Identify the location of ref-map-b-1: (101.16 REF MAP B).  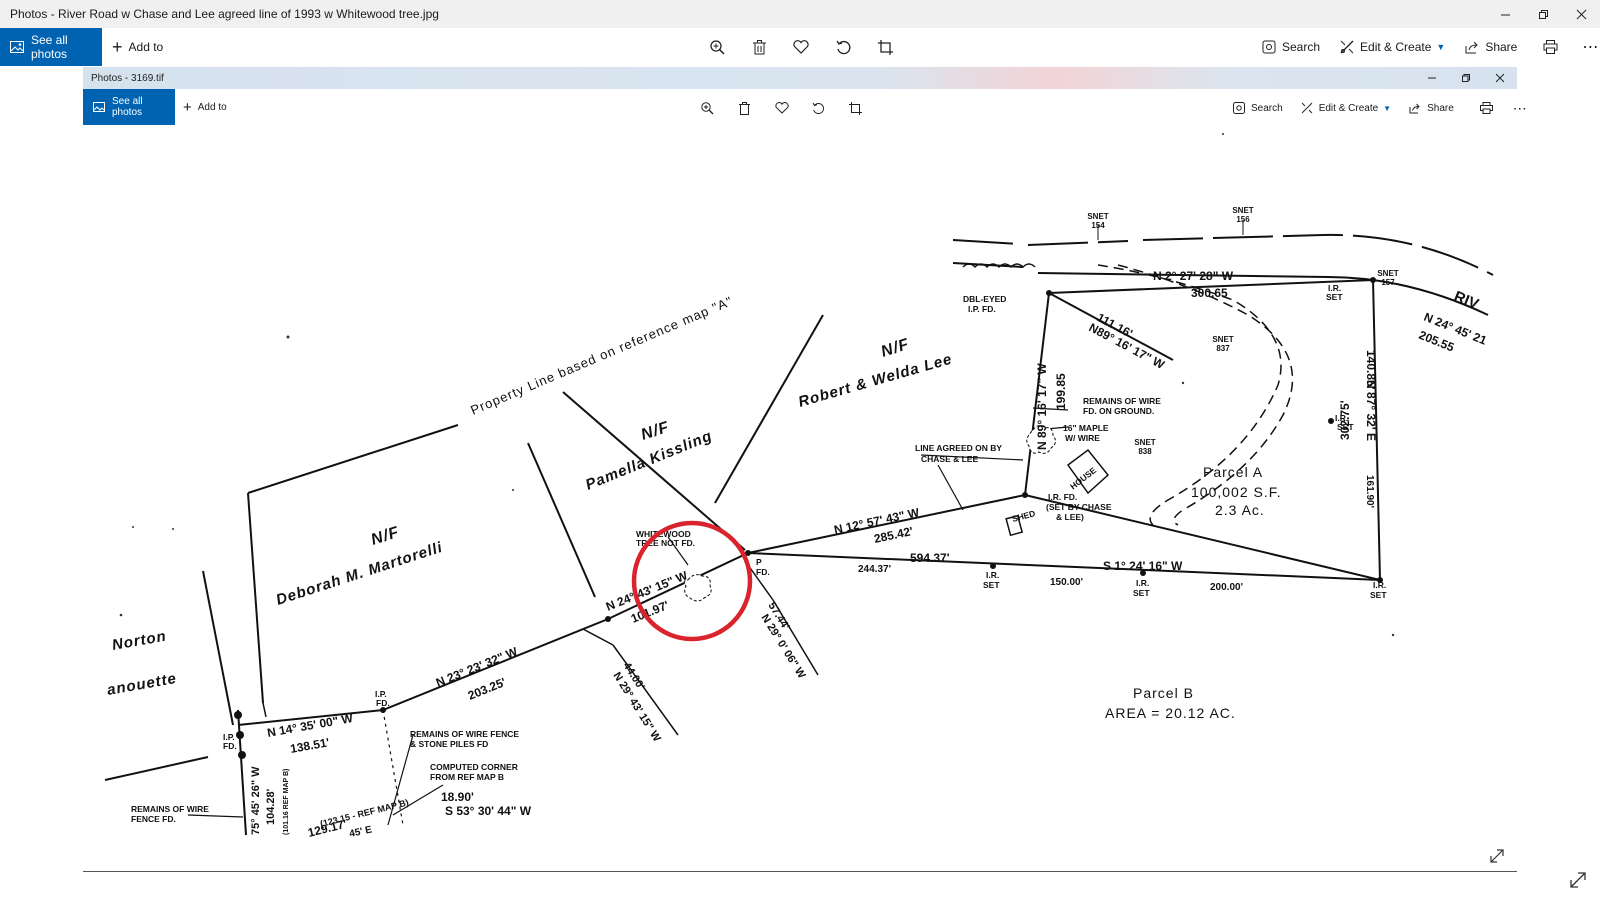
(286, 802).